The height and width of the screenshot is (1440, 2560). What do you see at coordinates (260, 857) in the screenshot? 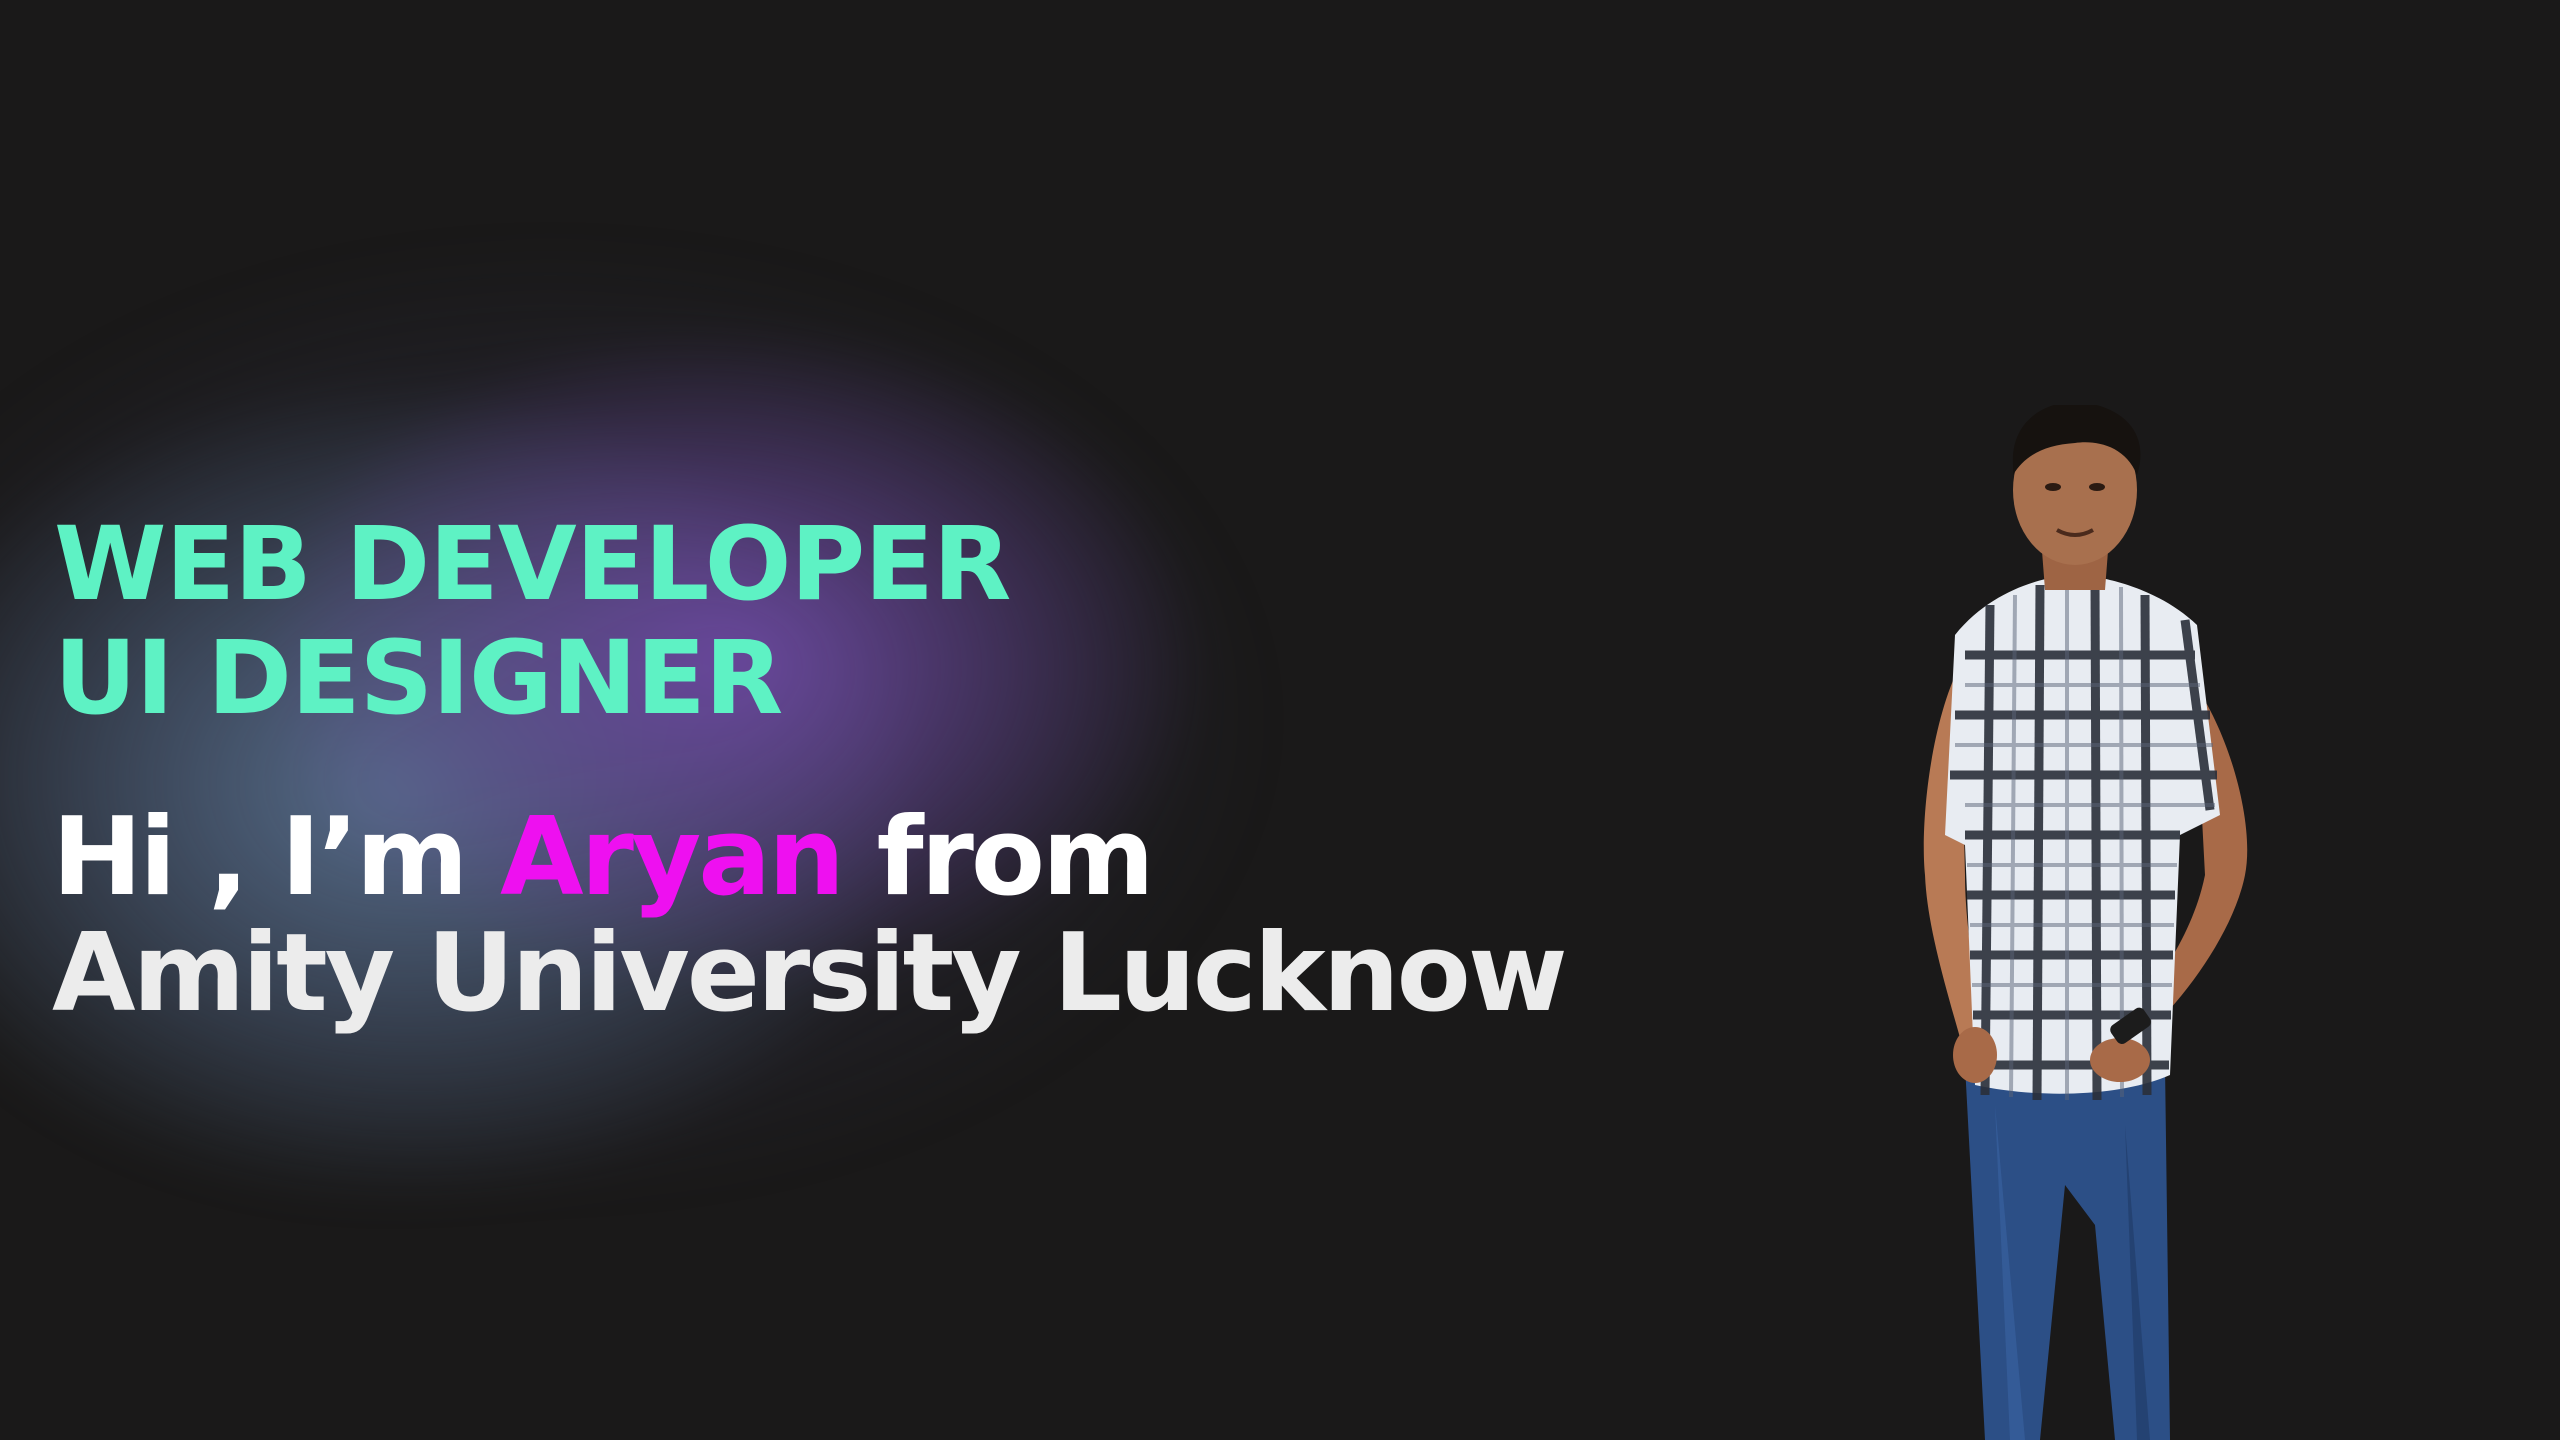
I see `greeting-prefix: Hi , I’m` at bounding box center [260, 857].